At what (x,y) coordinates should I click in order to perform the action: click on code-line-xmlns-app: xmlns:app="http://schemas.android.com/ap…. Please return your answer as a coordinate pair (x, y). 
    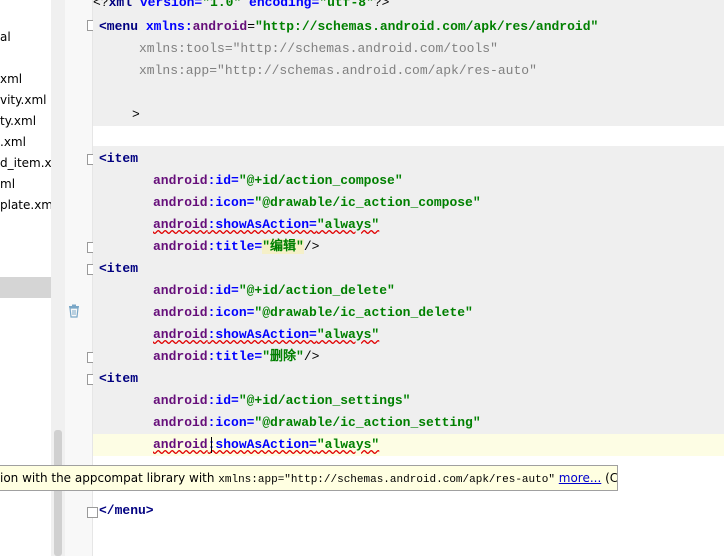
    Looking at the image, I should click on (338, 71).